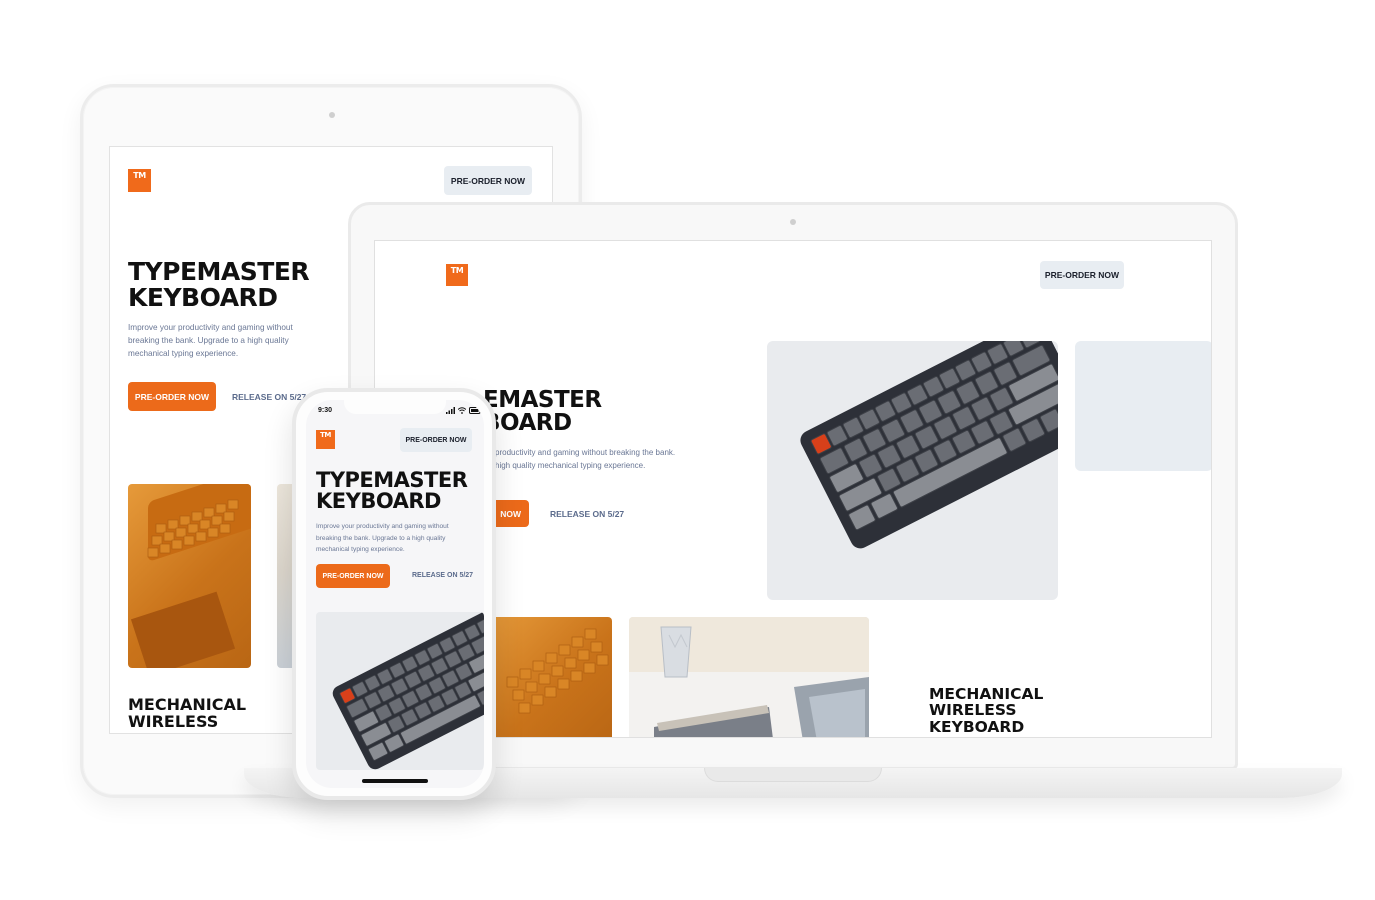 This screenshot has height=900, width=1375. I want to click on mouse-pad, so click(183, 629).